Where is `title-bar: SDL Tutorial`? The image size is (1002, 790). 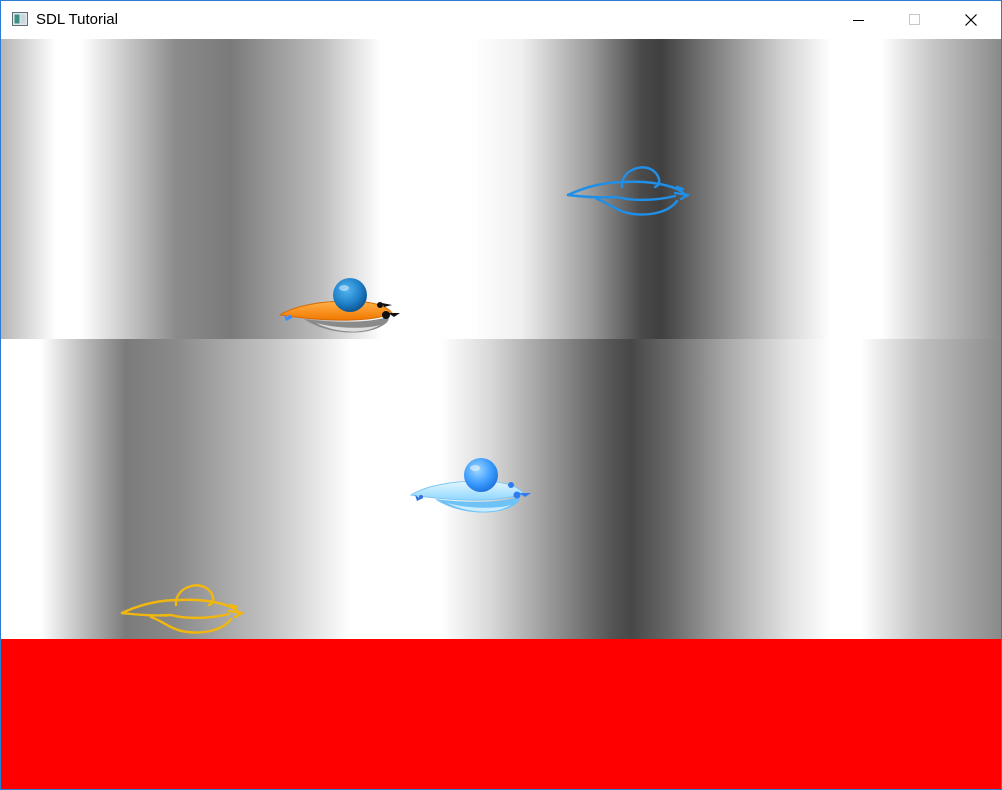
title-bar: SDL Tutorial is located at coordinates (501, 20).